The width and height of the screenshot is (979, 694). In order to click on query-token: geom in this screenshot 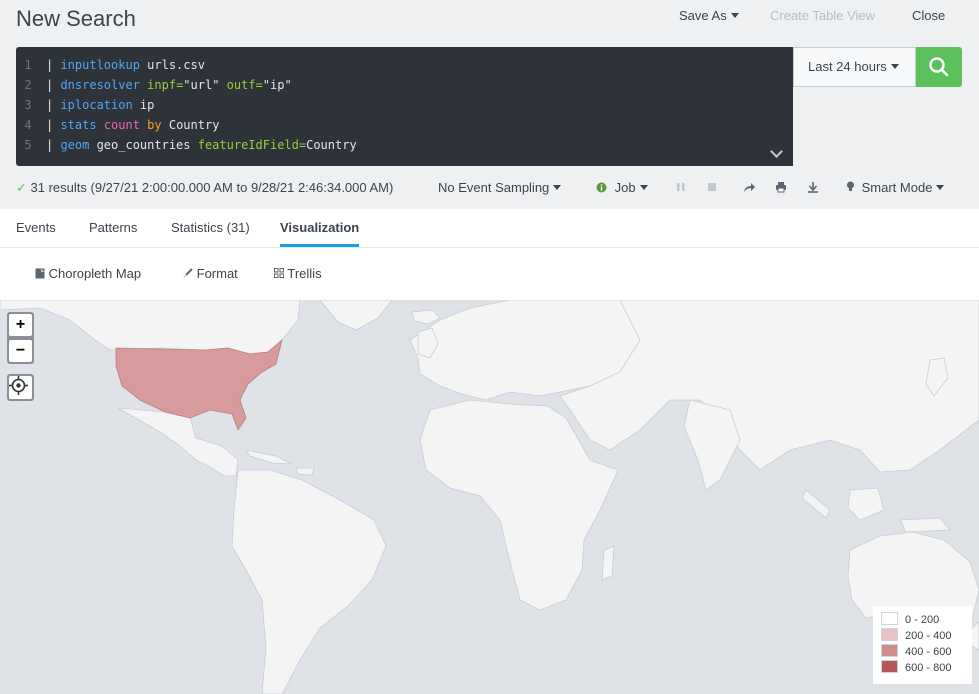, I will do `click(75, 145)`.